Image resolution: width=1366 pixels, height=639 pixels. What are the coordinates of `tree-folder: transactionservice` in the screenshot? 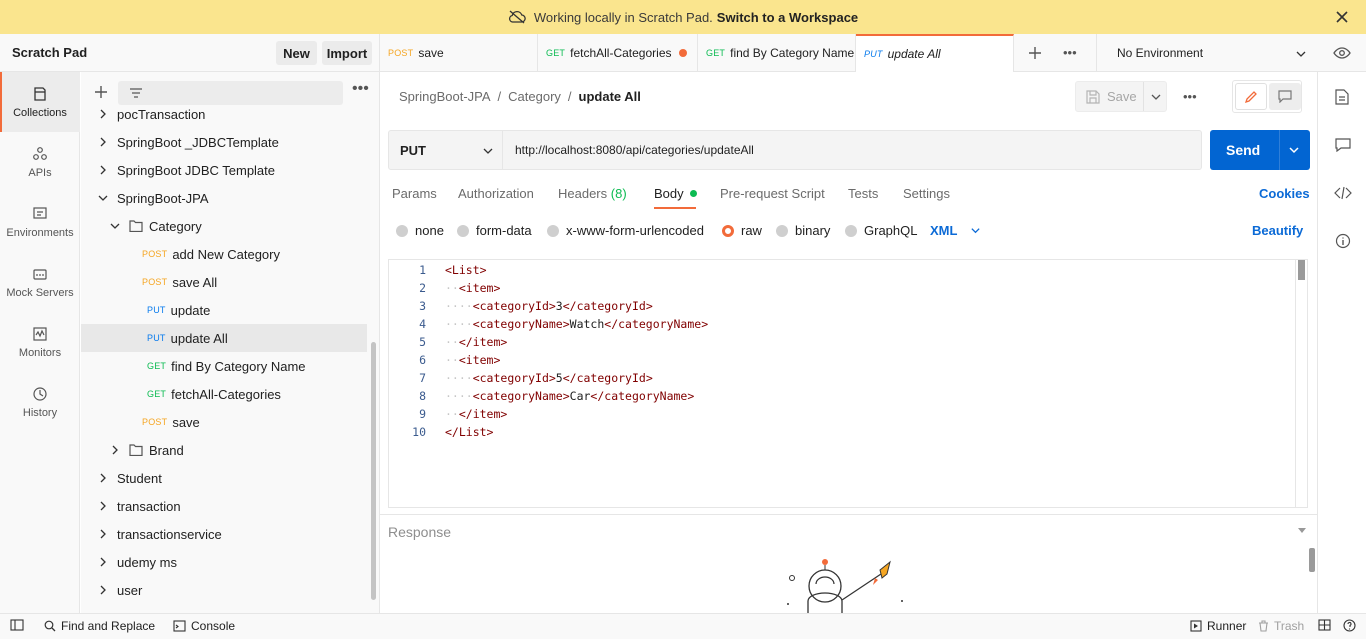 It's located at (224, 534).